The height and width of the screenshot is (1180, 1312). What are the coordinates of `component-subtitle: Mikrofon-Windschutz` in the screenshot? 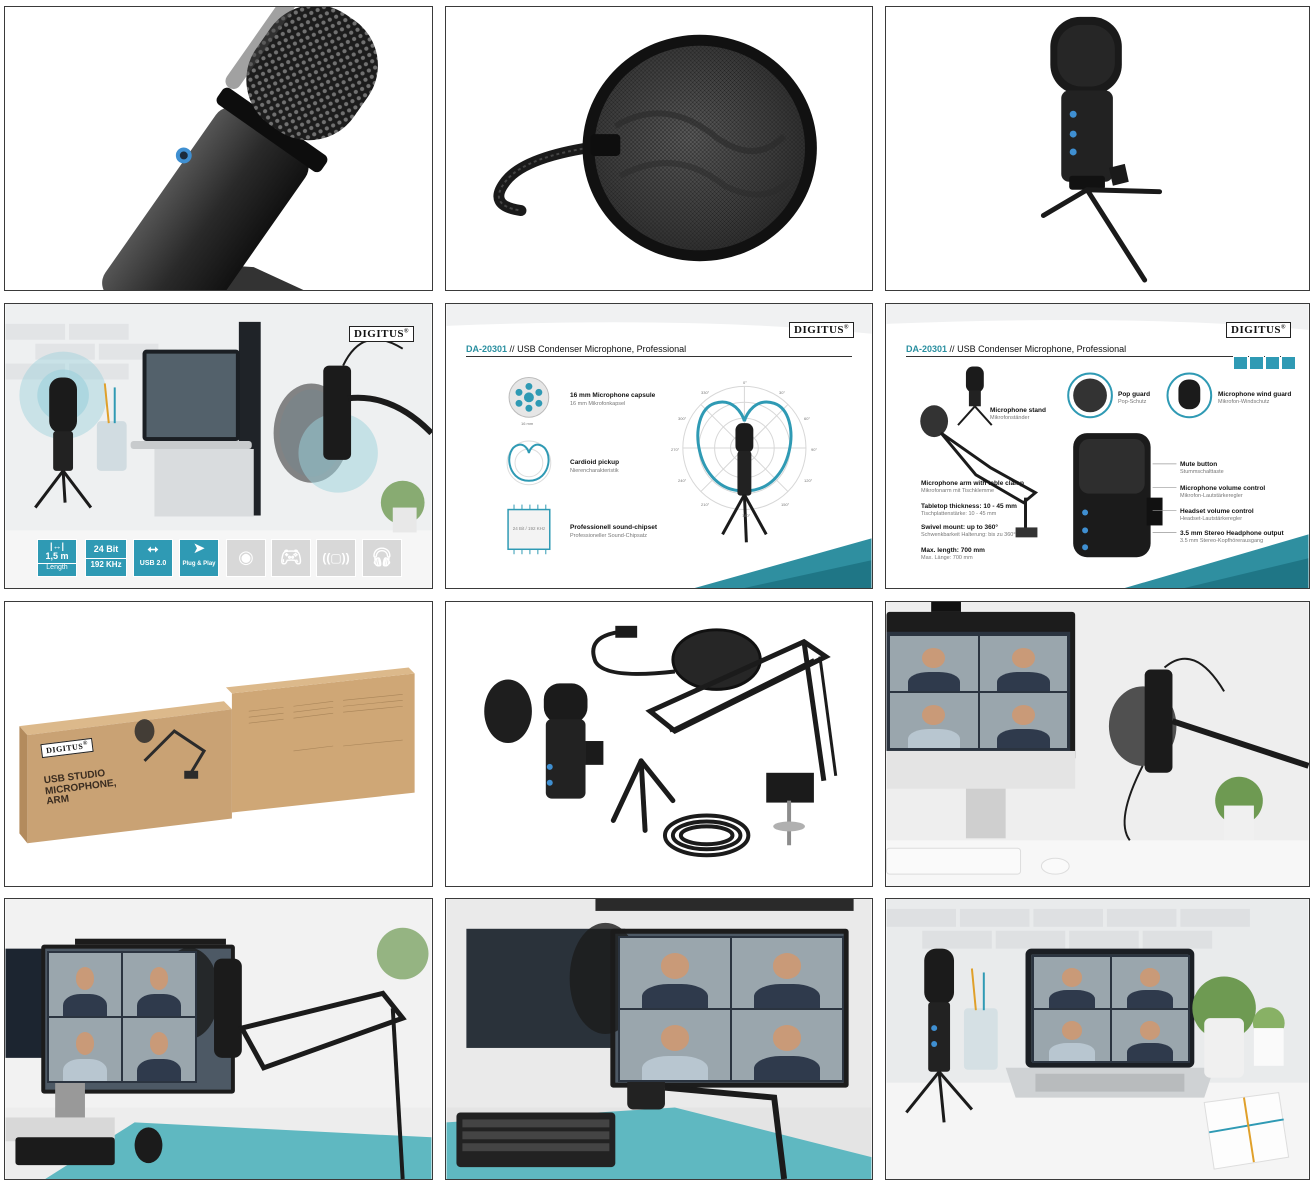 It's located at (1244, 402).